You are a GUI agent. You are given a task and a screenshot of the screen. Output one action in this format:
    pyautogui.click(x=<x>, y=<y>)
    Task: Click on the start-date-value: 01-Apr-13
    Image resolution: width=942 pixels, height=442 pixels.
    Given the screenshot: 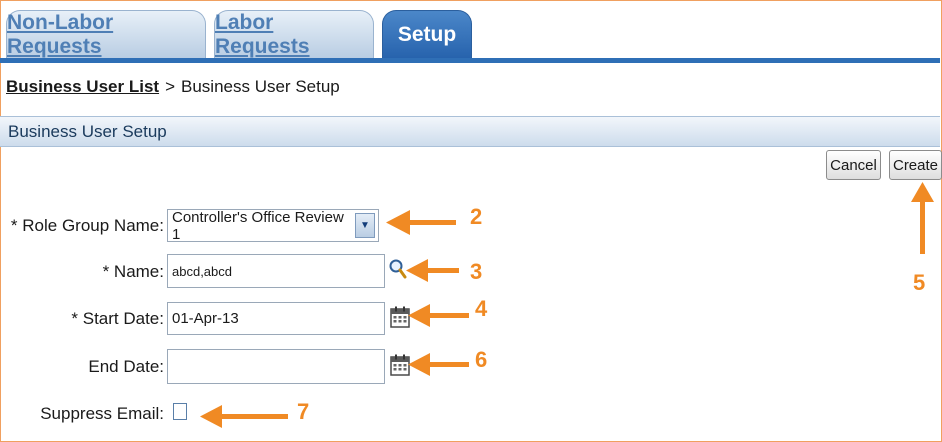 What is the action you would take?
    pyautogui.click(x=205, y=318)
    